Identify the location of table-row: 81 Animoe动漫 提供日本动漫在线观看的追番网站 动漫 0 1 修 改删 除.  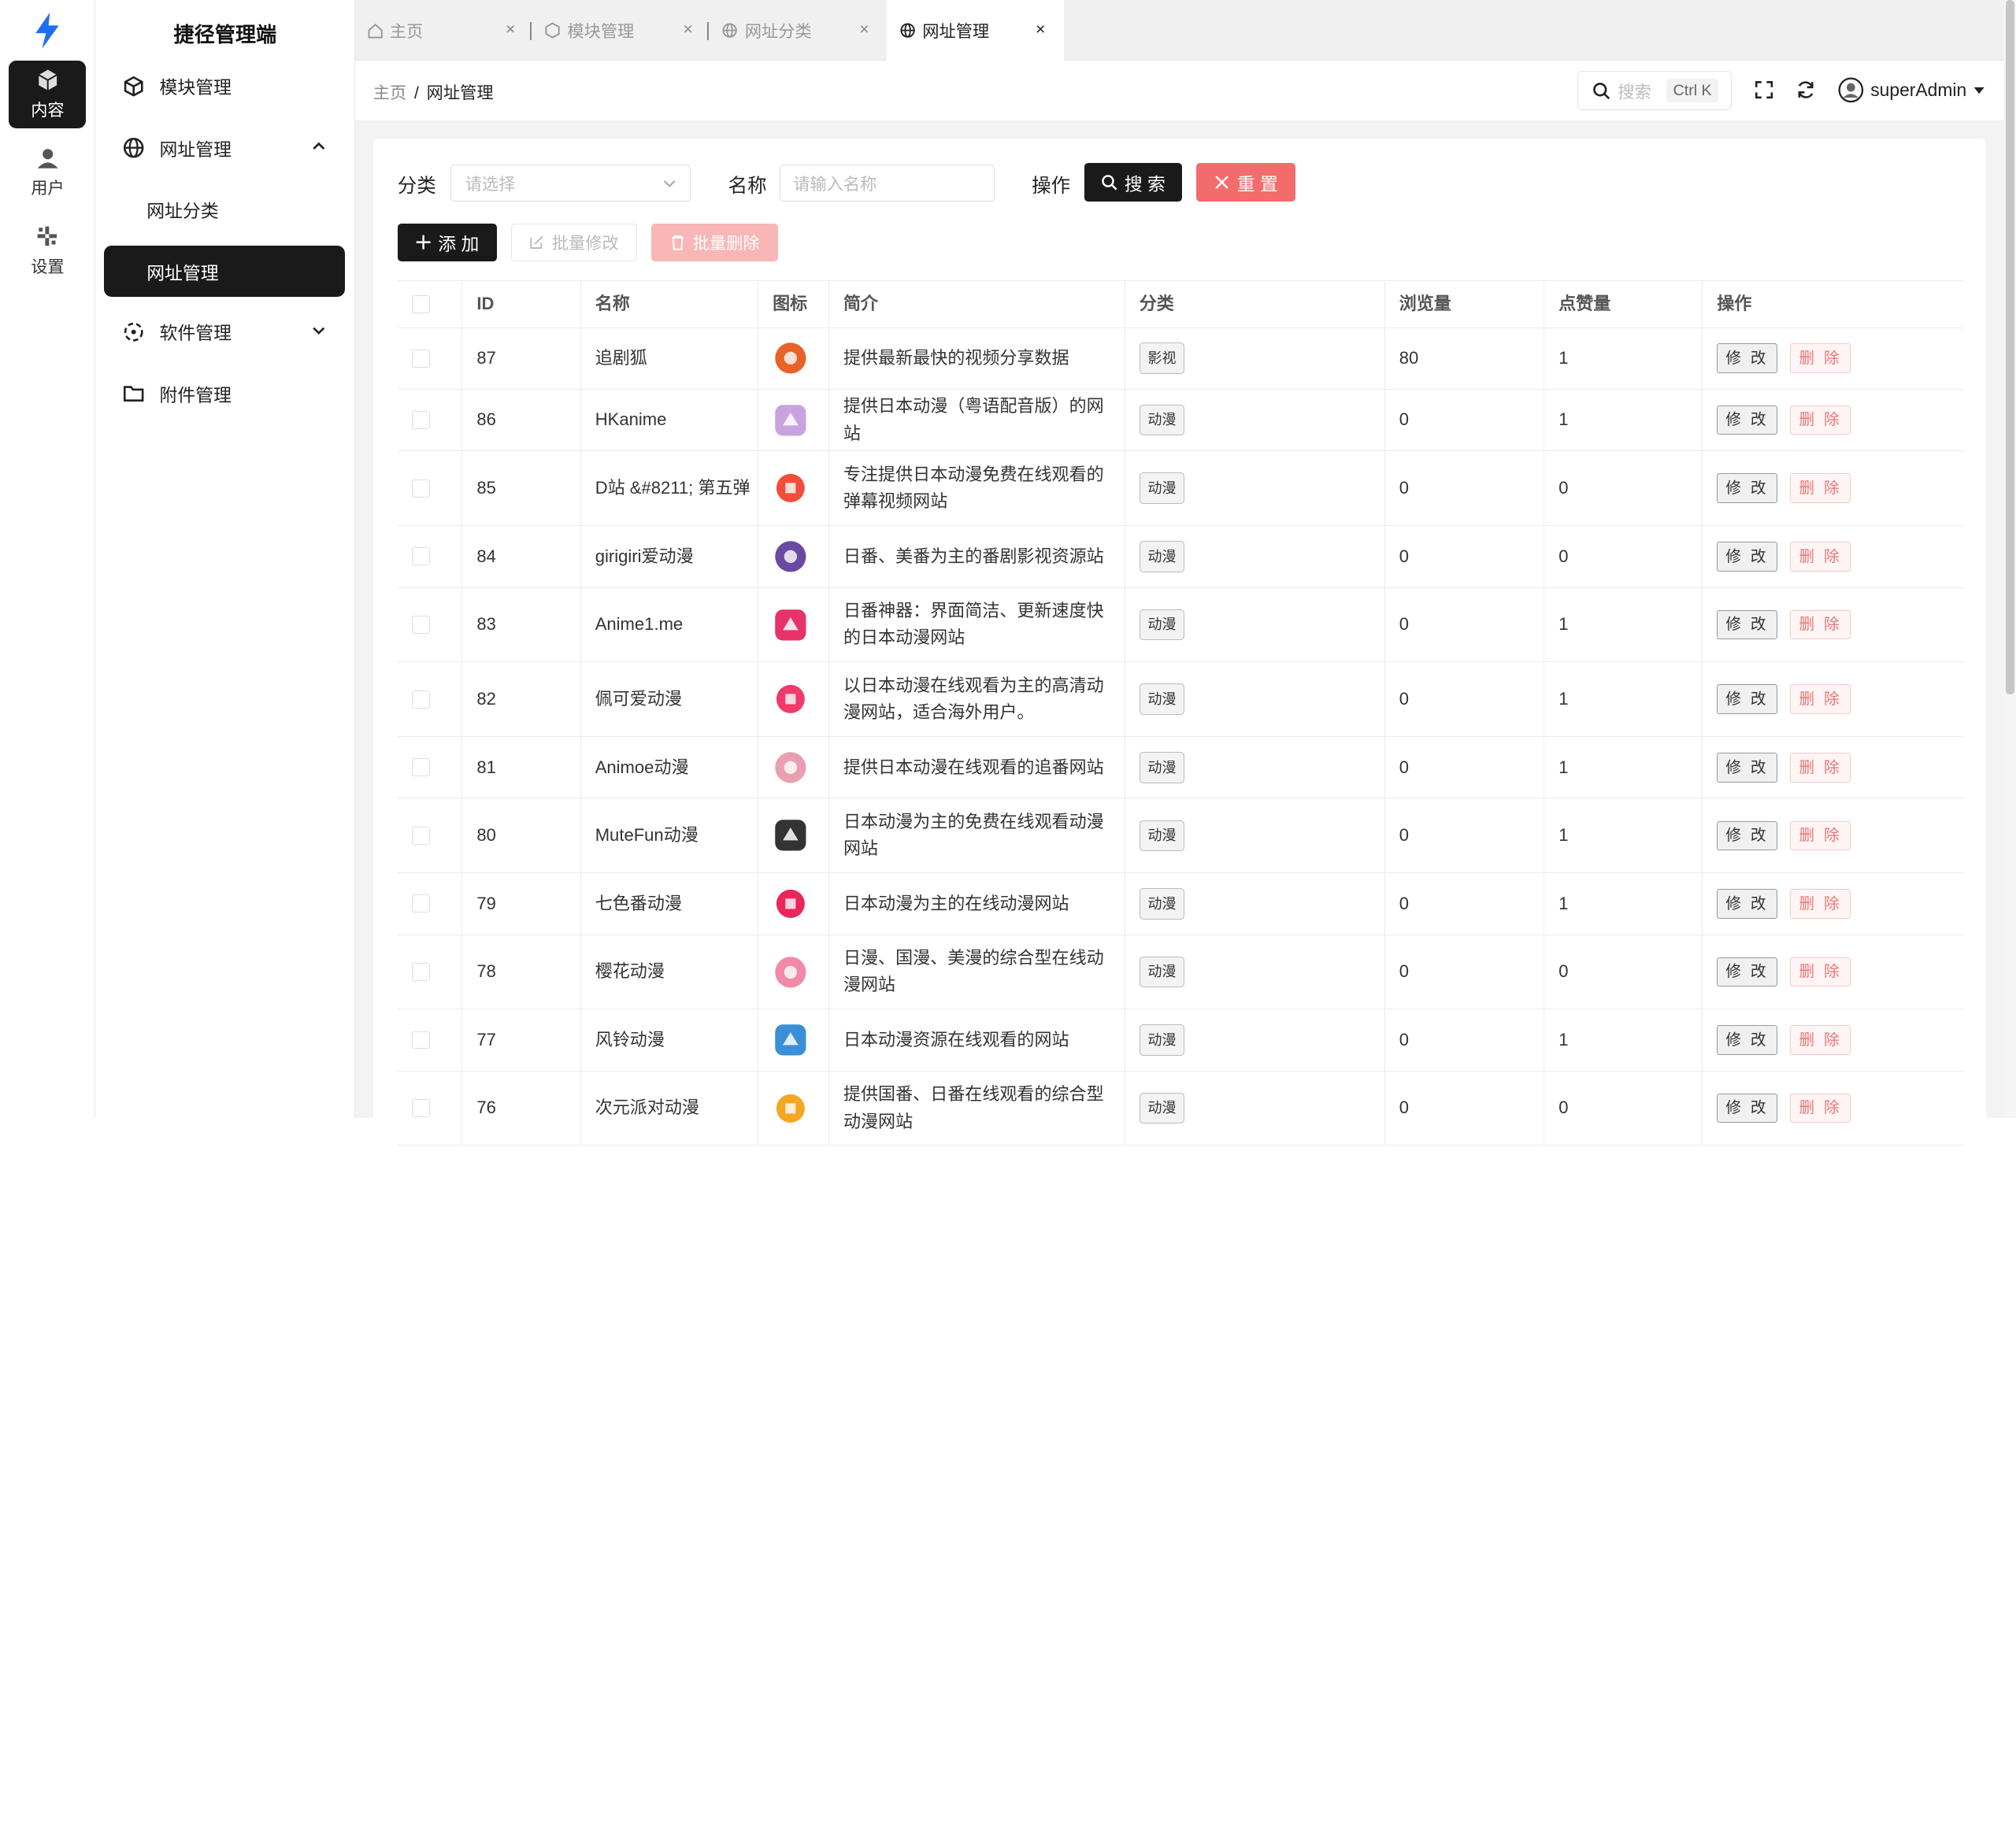
(1180, 768).